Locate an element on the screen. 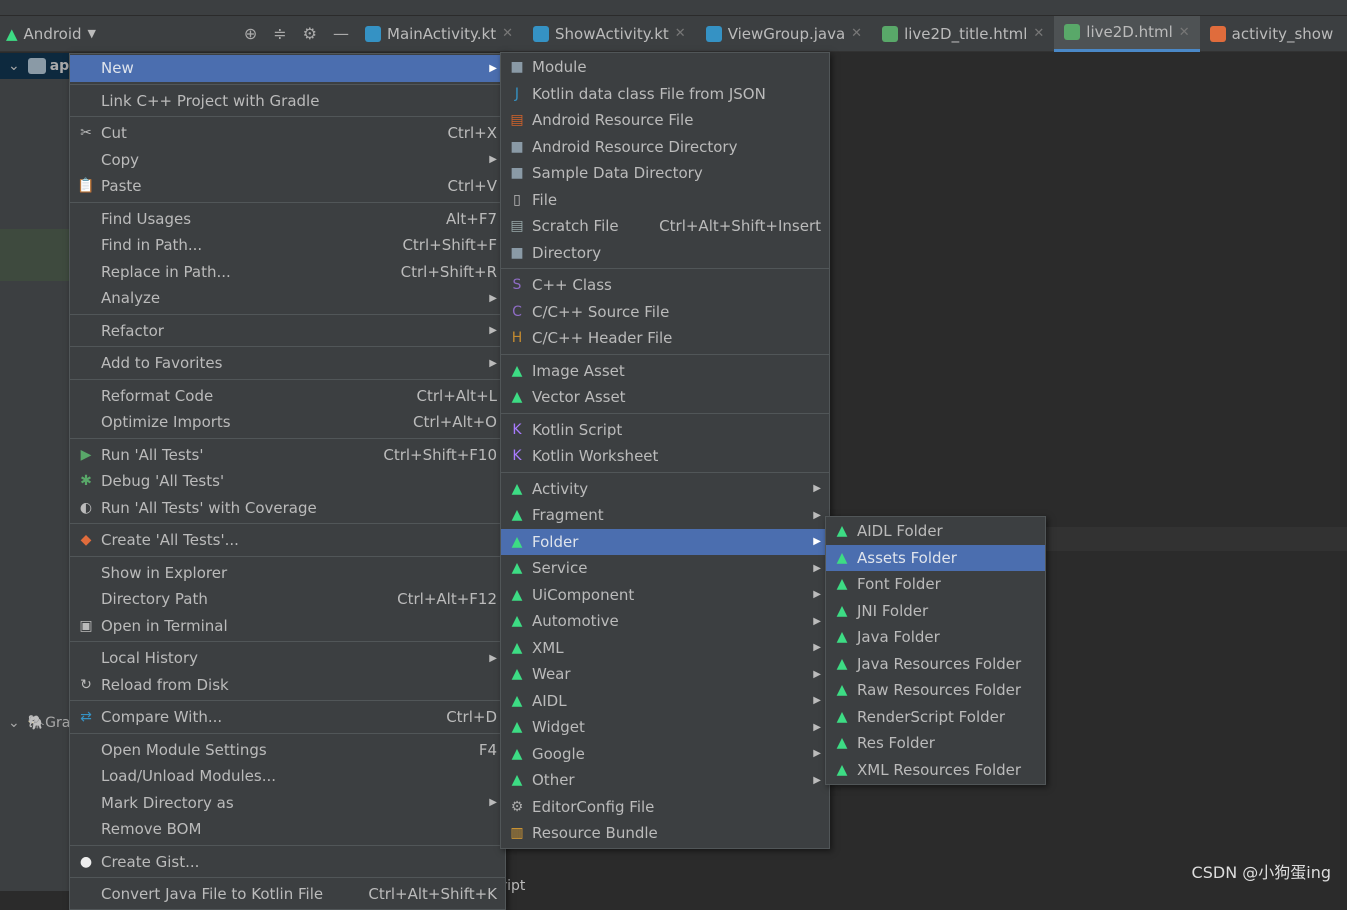  menu-item-reformat-code: Reformat Code Ctrl+Alt+L is located at coordinates (287, 396).